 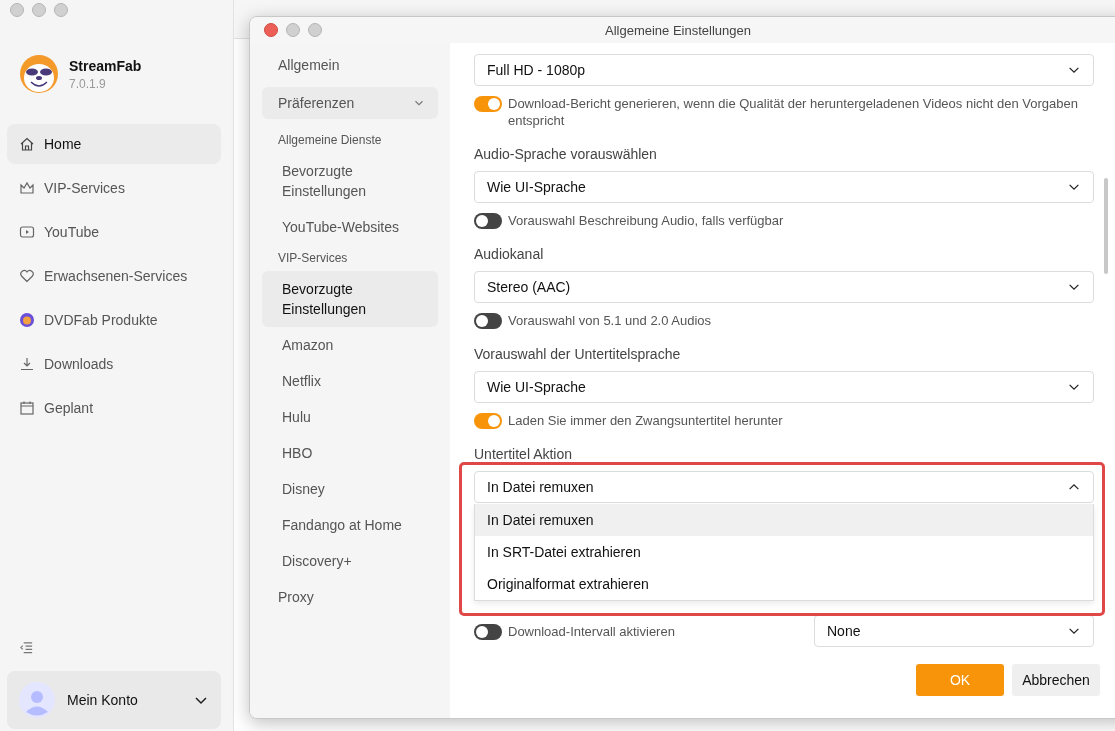 What do you see at coordinates (678, 30) in the screenshot?
I see `dialog-title: Allgemeine Einstellungen` at bounding box center [678, 30].